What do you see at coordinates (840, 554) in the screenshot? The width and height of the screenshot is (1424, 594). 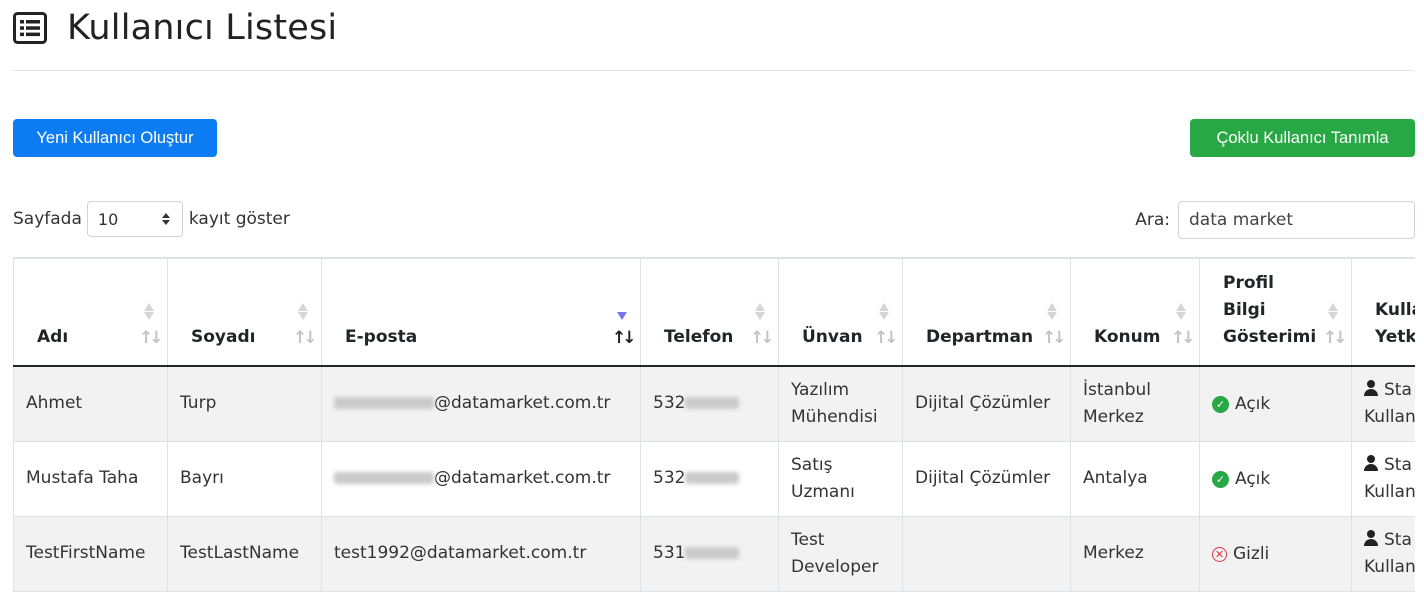 I see `cell-unvan: Test Developer` at bounding box center [840, 554].